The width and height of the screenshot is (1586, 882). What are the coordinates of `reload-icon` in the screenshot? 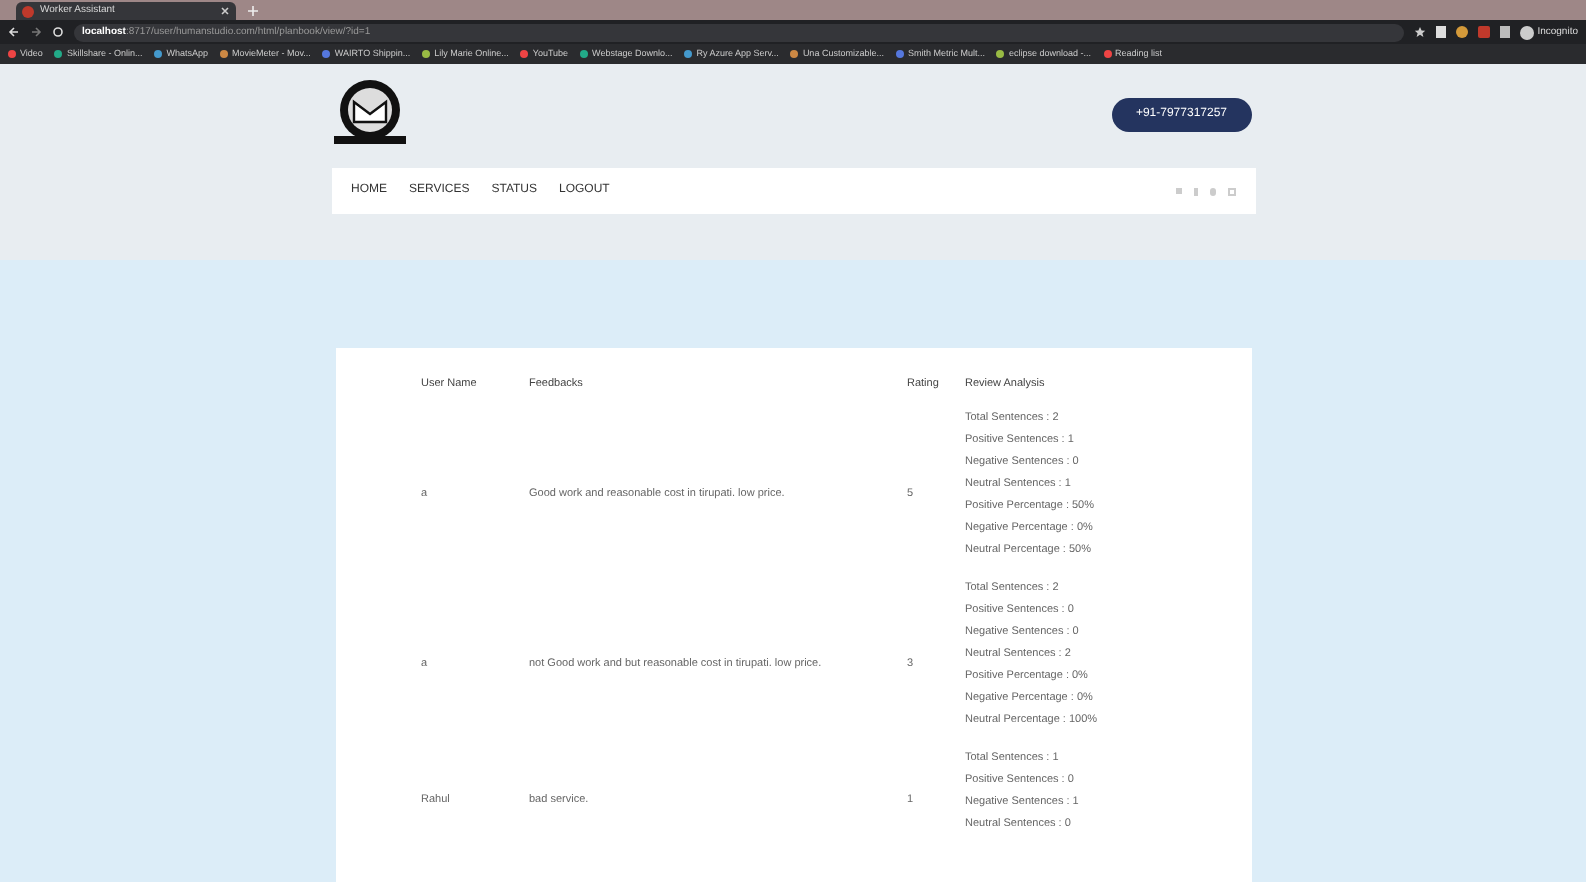 It's located at (58, 32).